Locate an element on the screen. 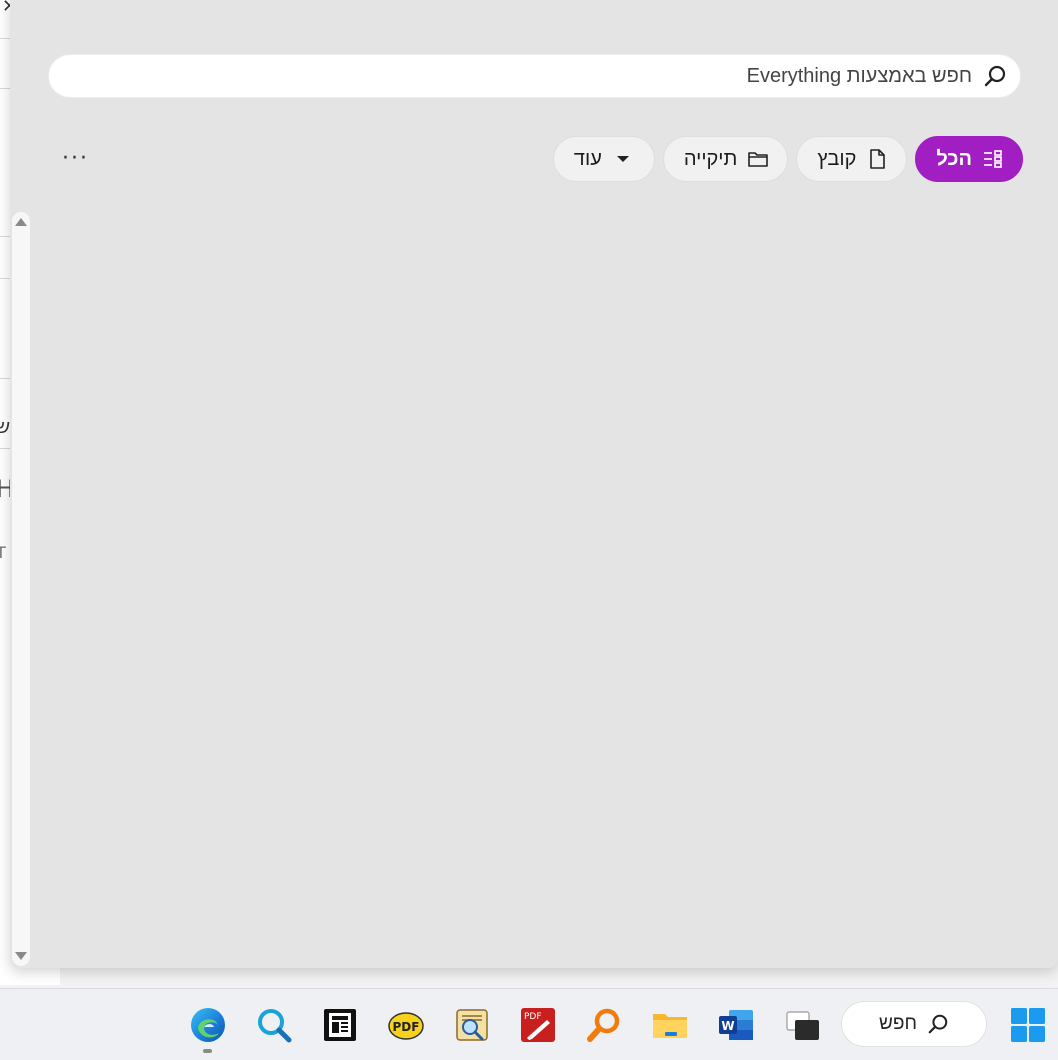 The height and width of the screenshot is (1060, 1058). scroll-down-icon is located at coordinates (21, 956).